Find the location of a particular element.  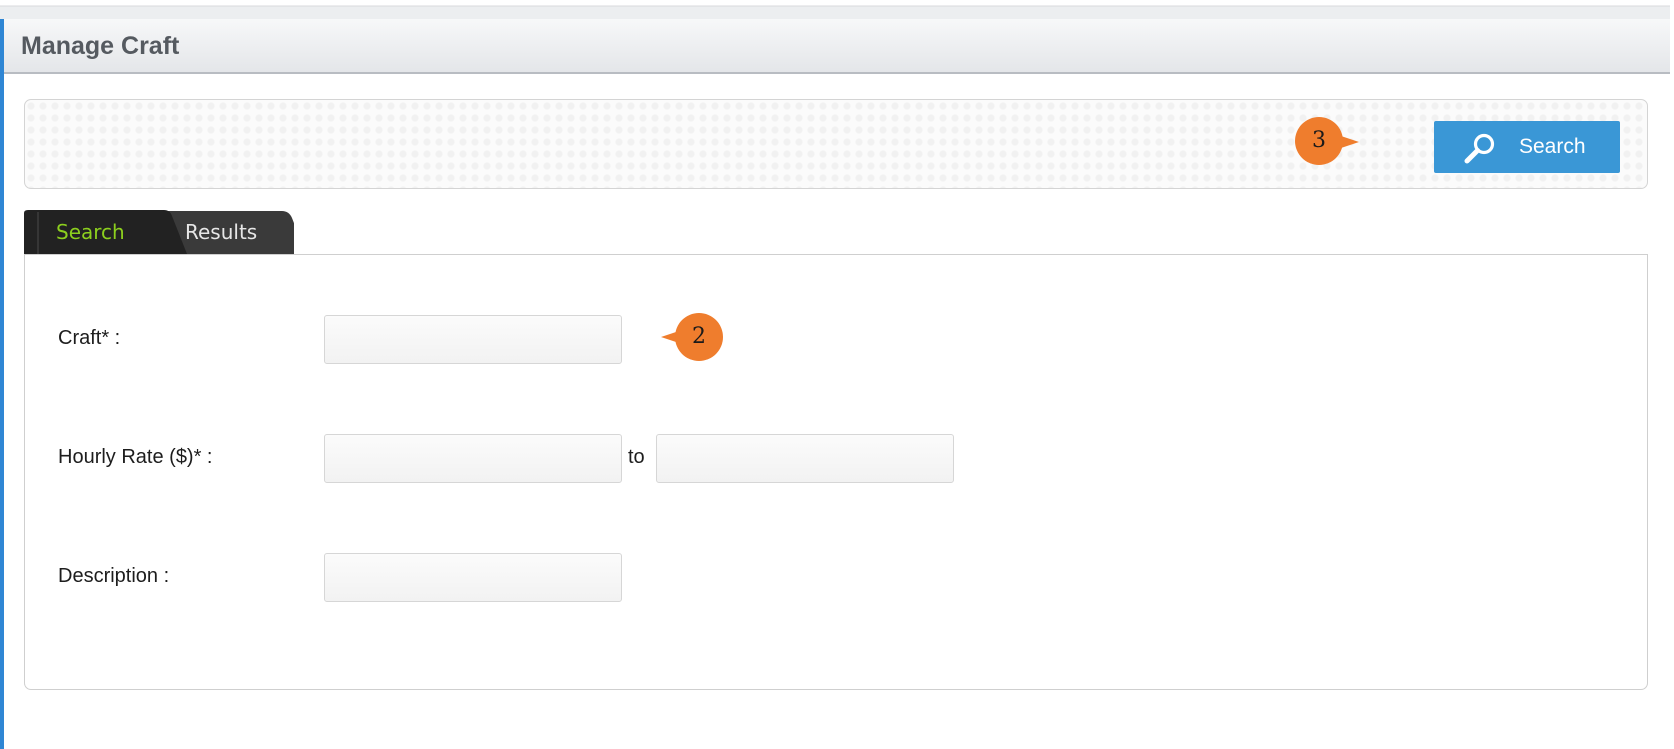

left-accent-rail is located at coordinates (2, 384).